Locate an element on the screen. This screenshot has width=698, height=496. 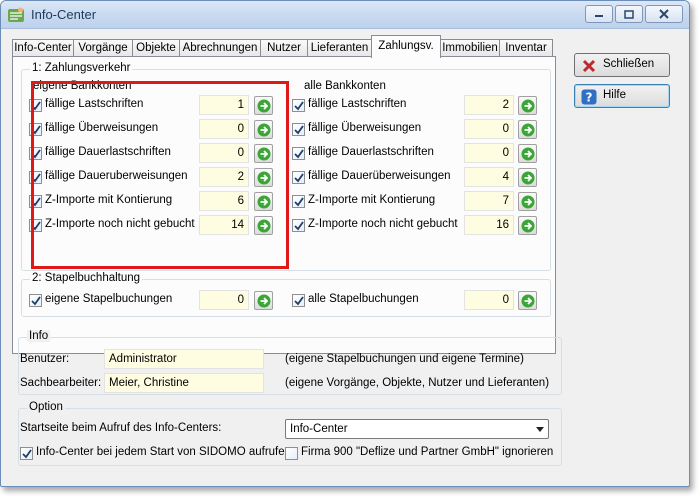
tab-info-center: Info-Center is located at coordinates (43, 48).